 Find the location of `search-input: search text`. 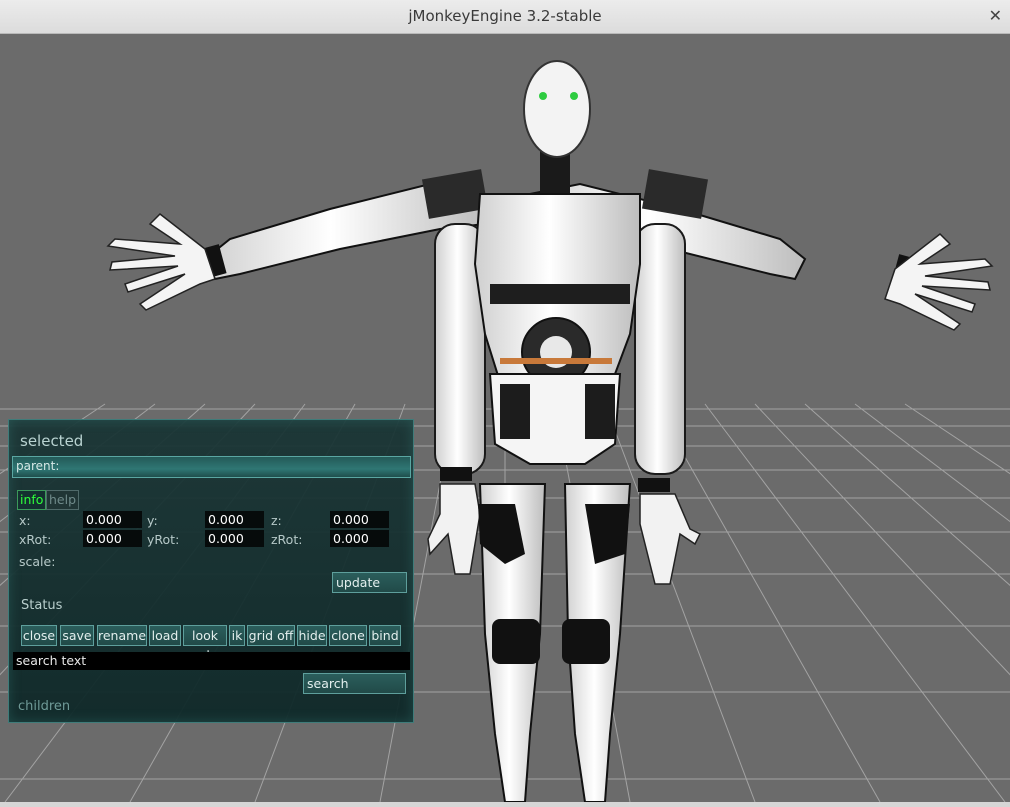

search-input: search text is located at coordinates (211, 661).